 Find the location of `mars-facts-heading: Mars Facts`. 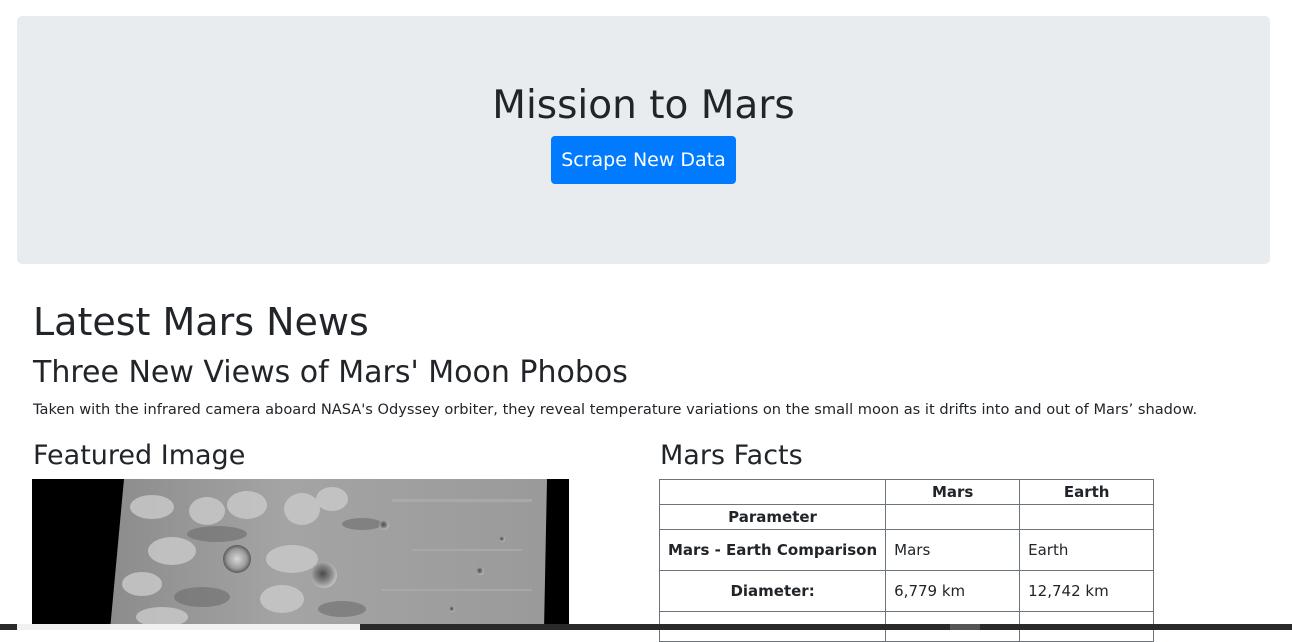

mars-facts-heading: Mars Facts is located at coordinates (731, 455).